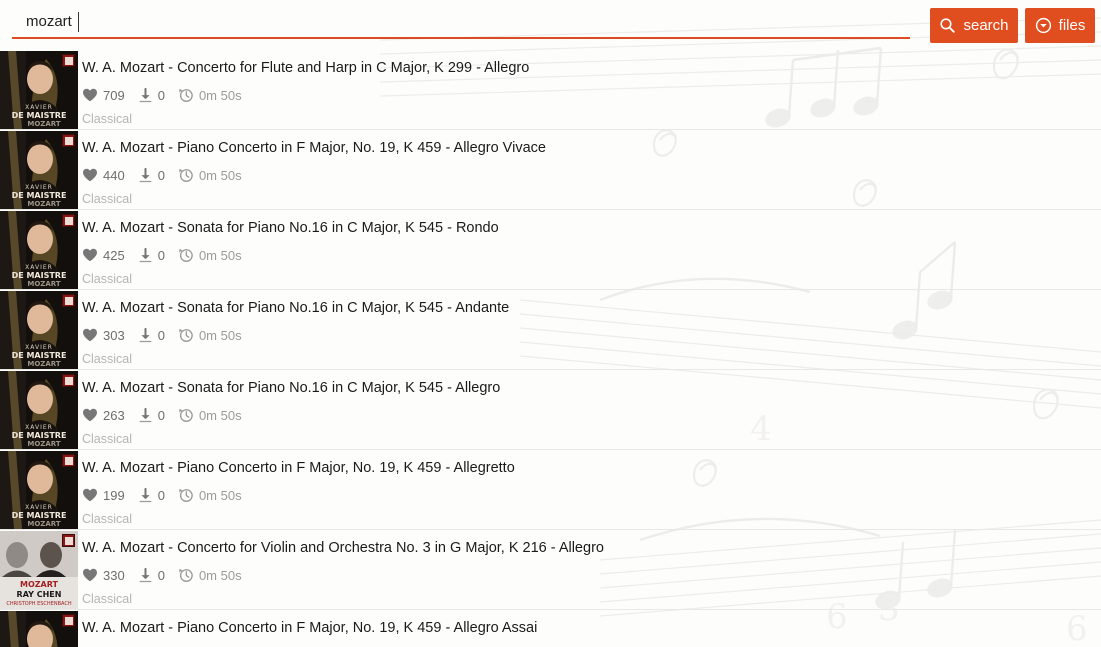 The image size is (1101, 647). Describe the element at coordinates (591, 495) in the screenshot. I see `track-meta: 199 0 0m 50s` at that location.